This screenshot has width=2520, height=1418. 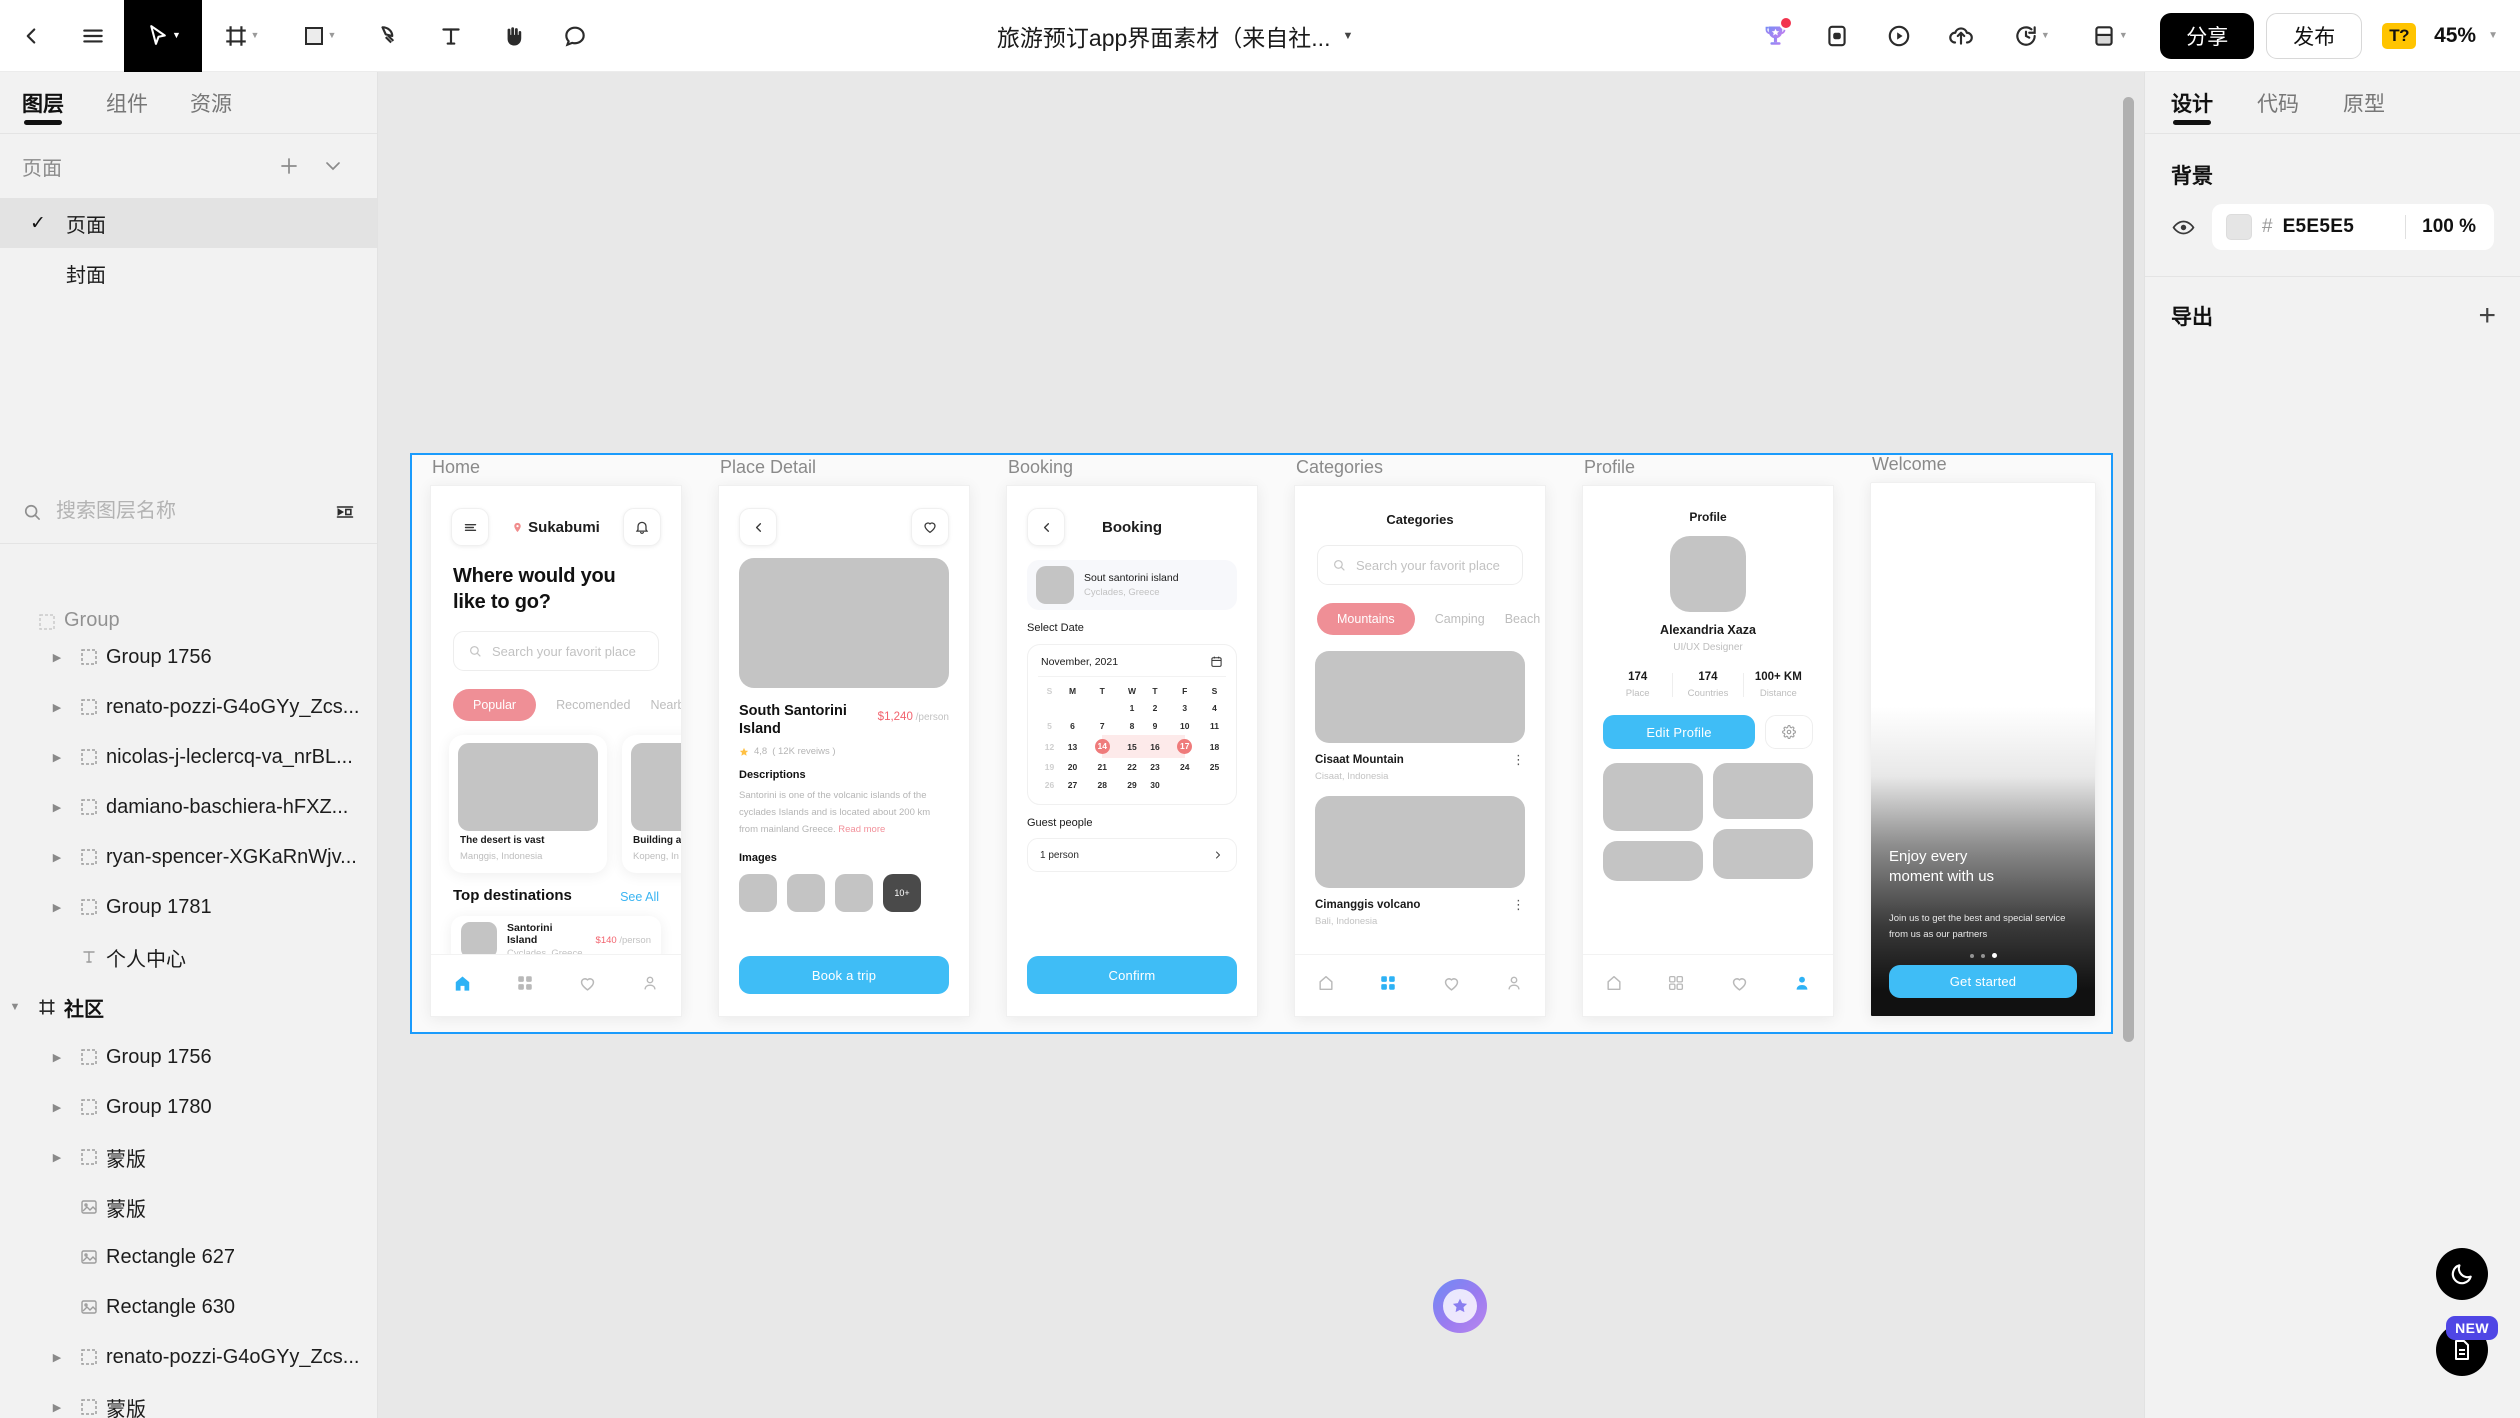 I want to click on calendar-day: 20, so click(x=1072, y=767).